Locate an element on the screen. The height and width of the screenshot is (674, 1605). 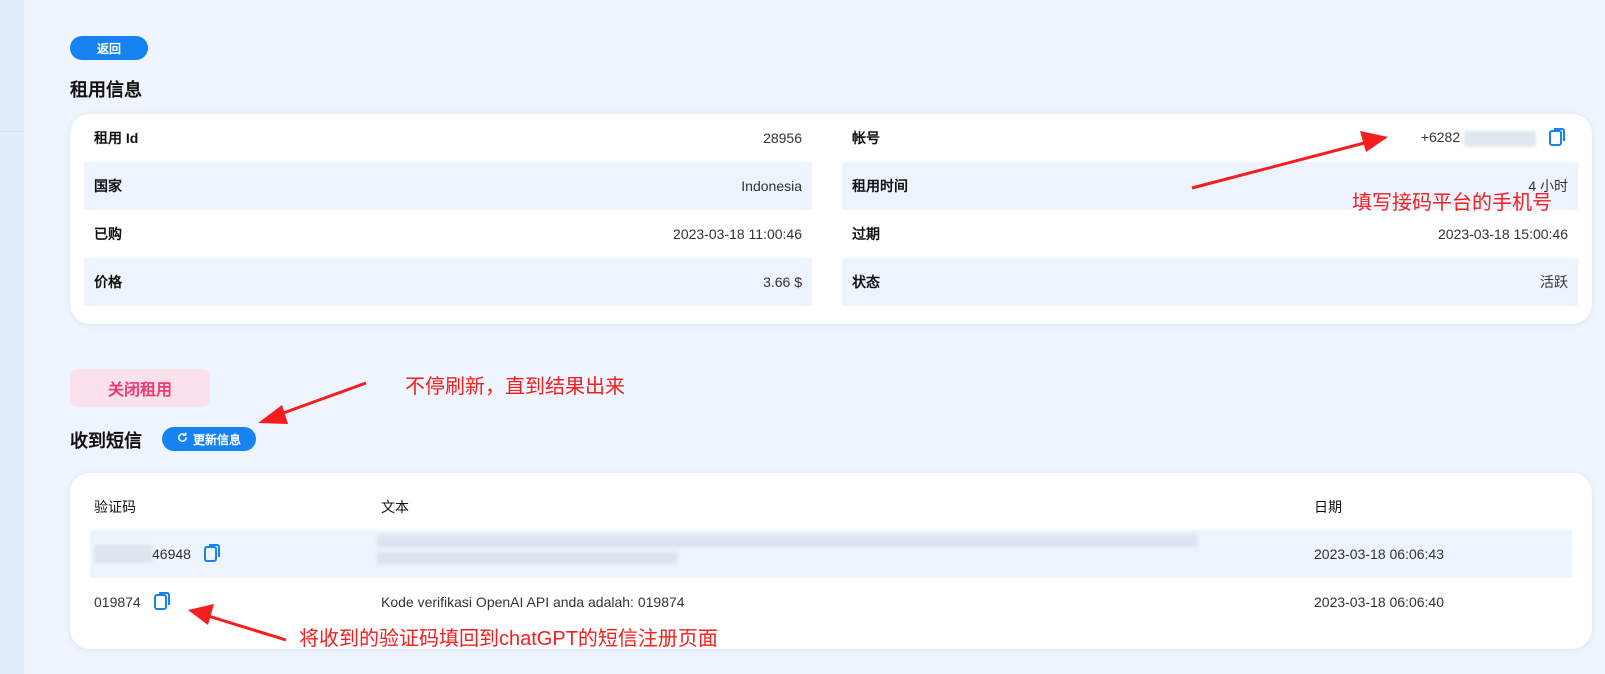
account-phone-value: +6282 is located at coordinates (1440, 137).